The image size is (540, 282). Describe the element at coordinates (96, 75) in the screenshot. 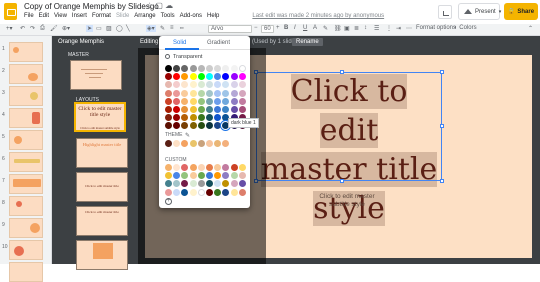

I see `master-thumbnail` at that location.